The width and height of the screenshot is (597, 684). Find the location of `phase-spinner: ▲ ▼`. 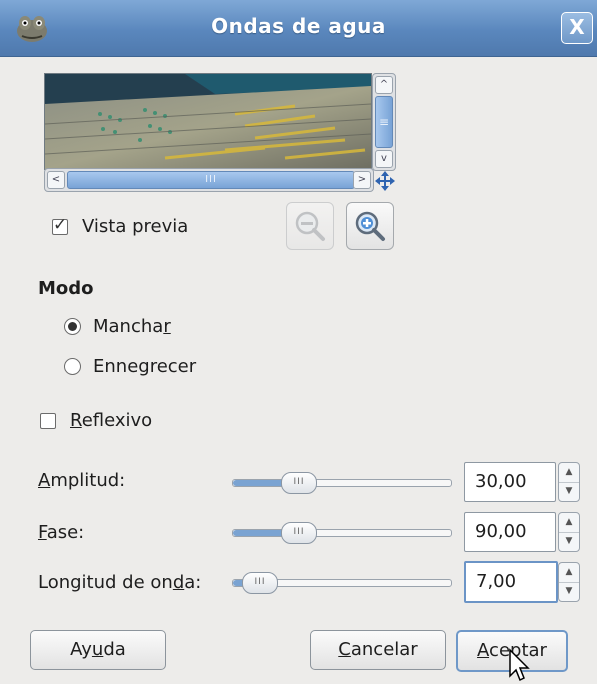

phase-spinner: ▲ ▼ is located at coordinates (569, 532).